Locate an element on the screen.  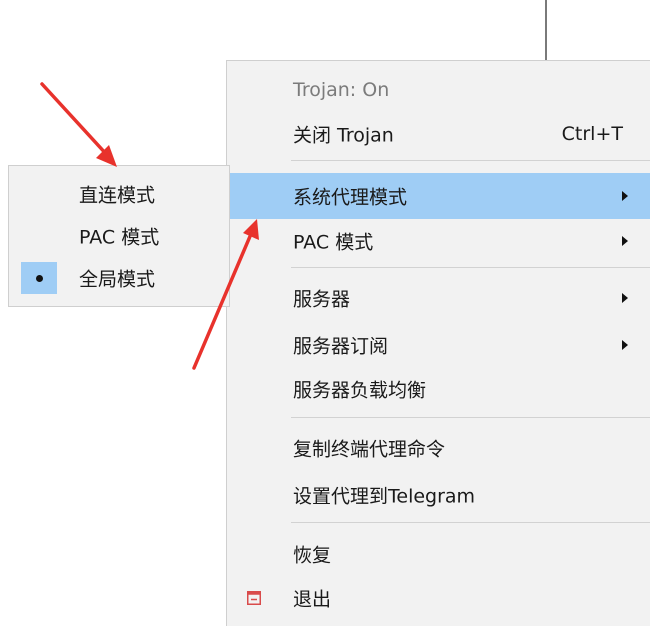
copy-command-label: 复制终端代理命令 is located at coordinates (369, 449).